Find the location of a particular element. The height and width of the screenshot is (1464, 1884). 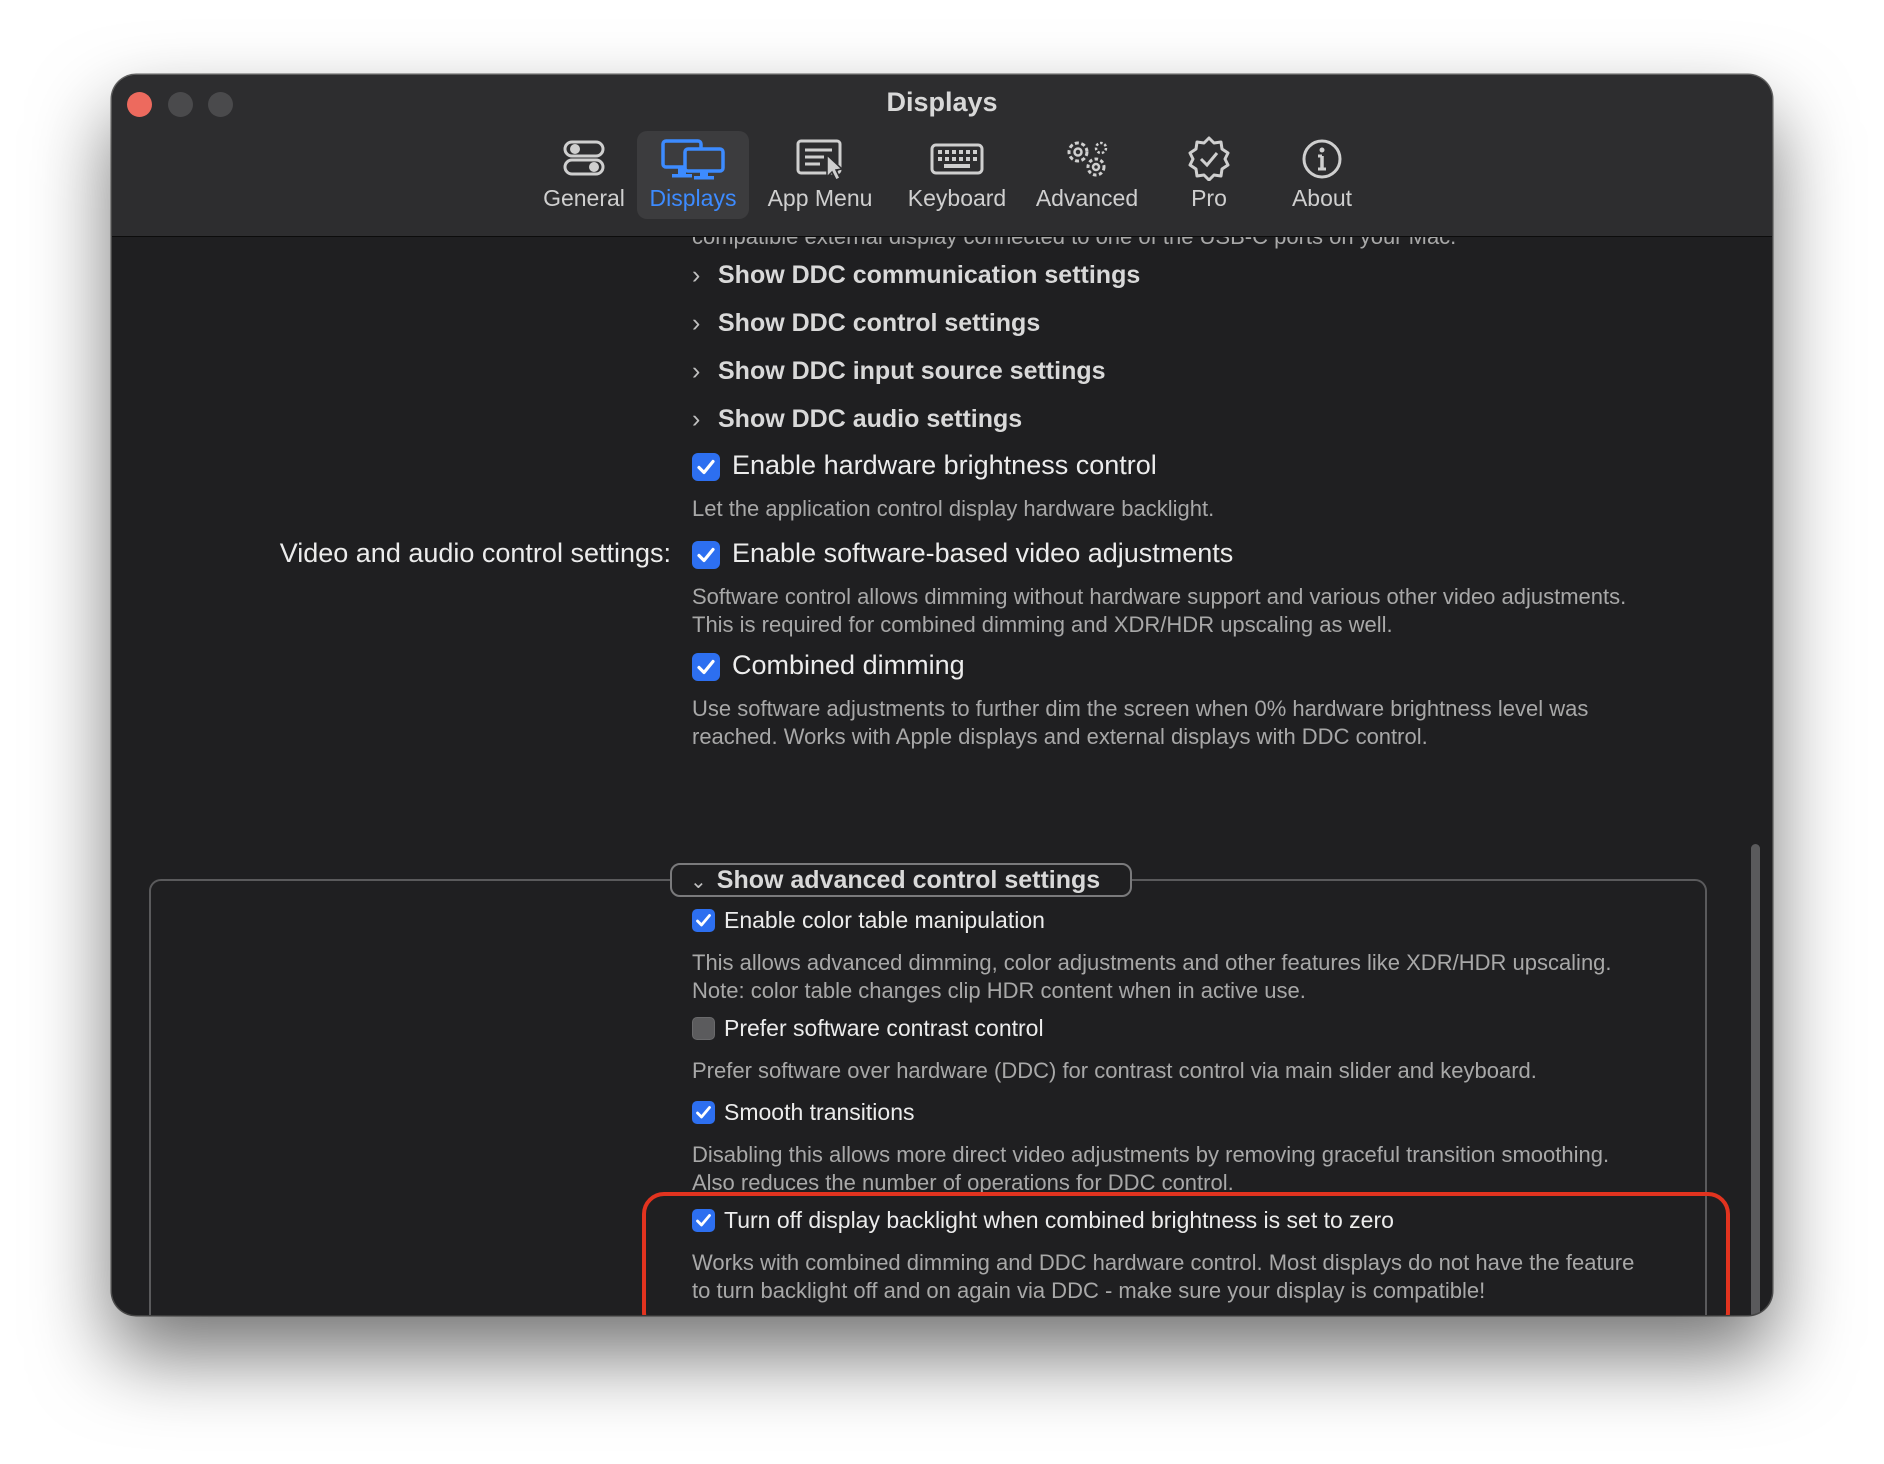

software-video-label: Enable software-based video adjustments is located at coordinates (982, 553).